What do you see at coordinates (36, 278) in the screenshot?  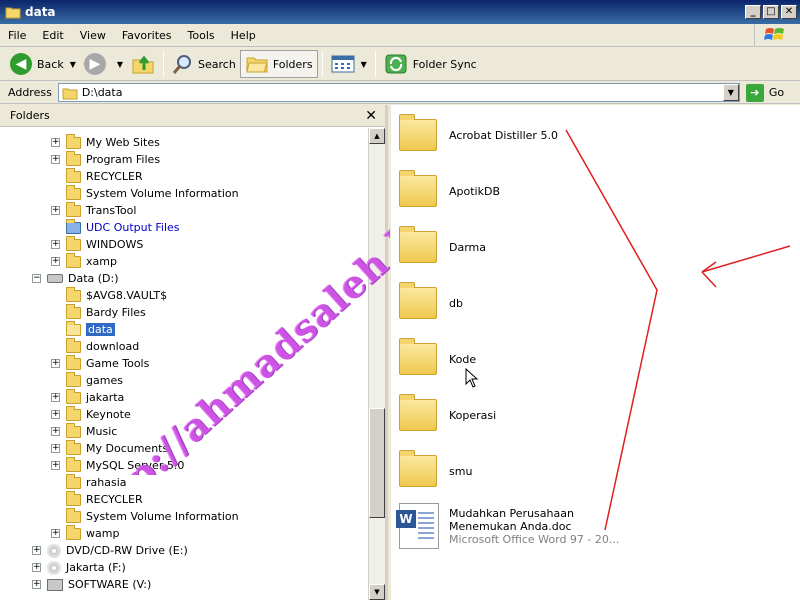 I see `collapse-icon: −` at bounding box center [36, 278].